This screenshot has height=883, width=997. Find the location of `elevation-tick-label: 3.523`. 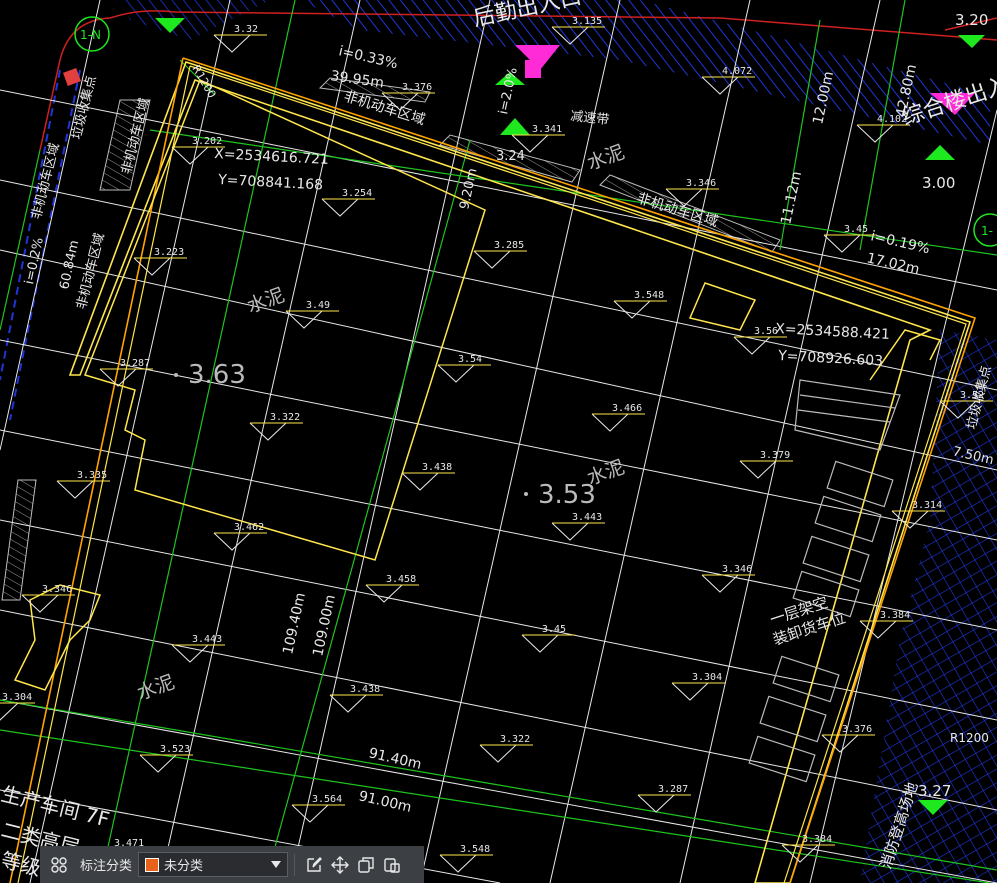

elevation-tick-label: 3.523 is located at coordinates (175, 749).